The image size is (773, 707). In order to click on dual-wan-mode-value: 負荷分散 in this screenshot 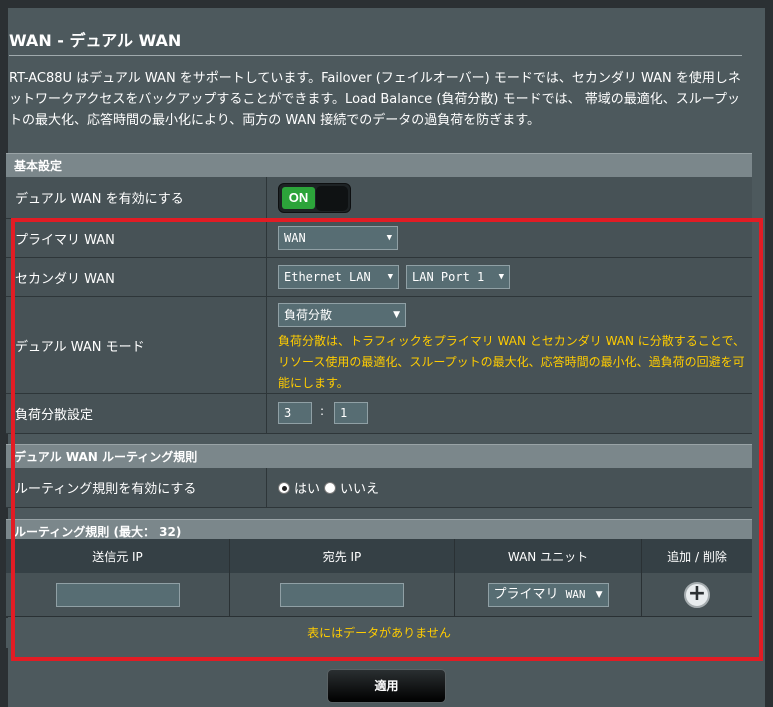, I will do `click(308, 315)`.